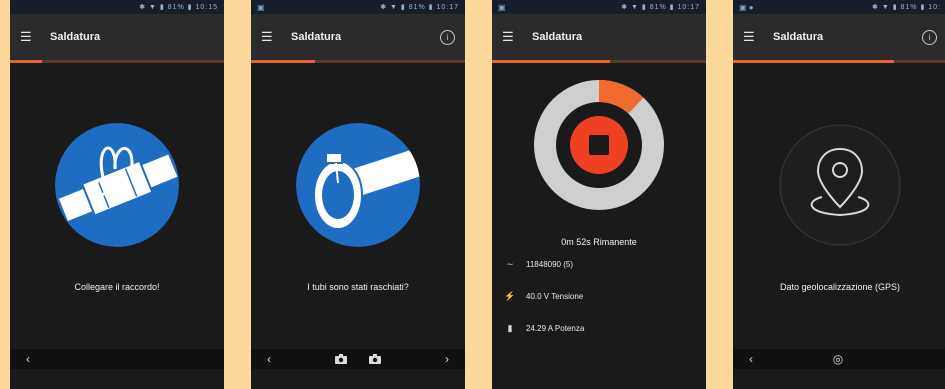 The image size is (945, 389). What do you see at coordinates (117, 185) in the screenshot?
I see `pipe-fitting-icon` at bounding box center [117, 185].